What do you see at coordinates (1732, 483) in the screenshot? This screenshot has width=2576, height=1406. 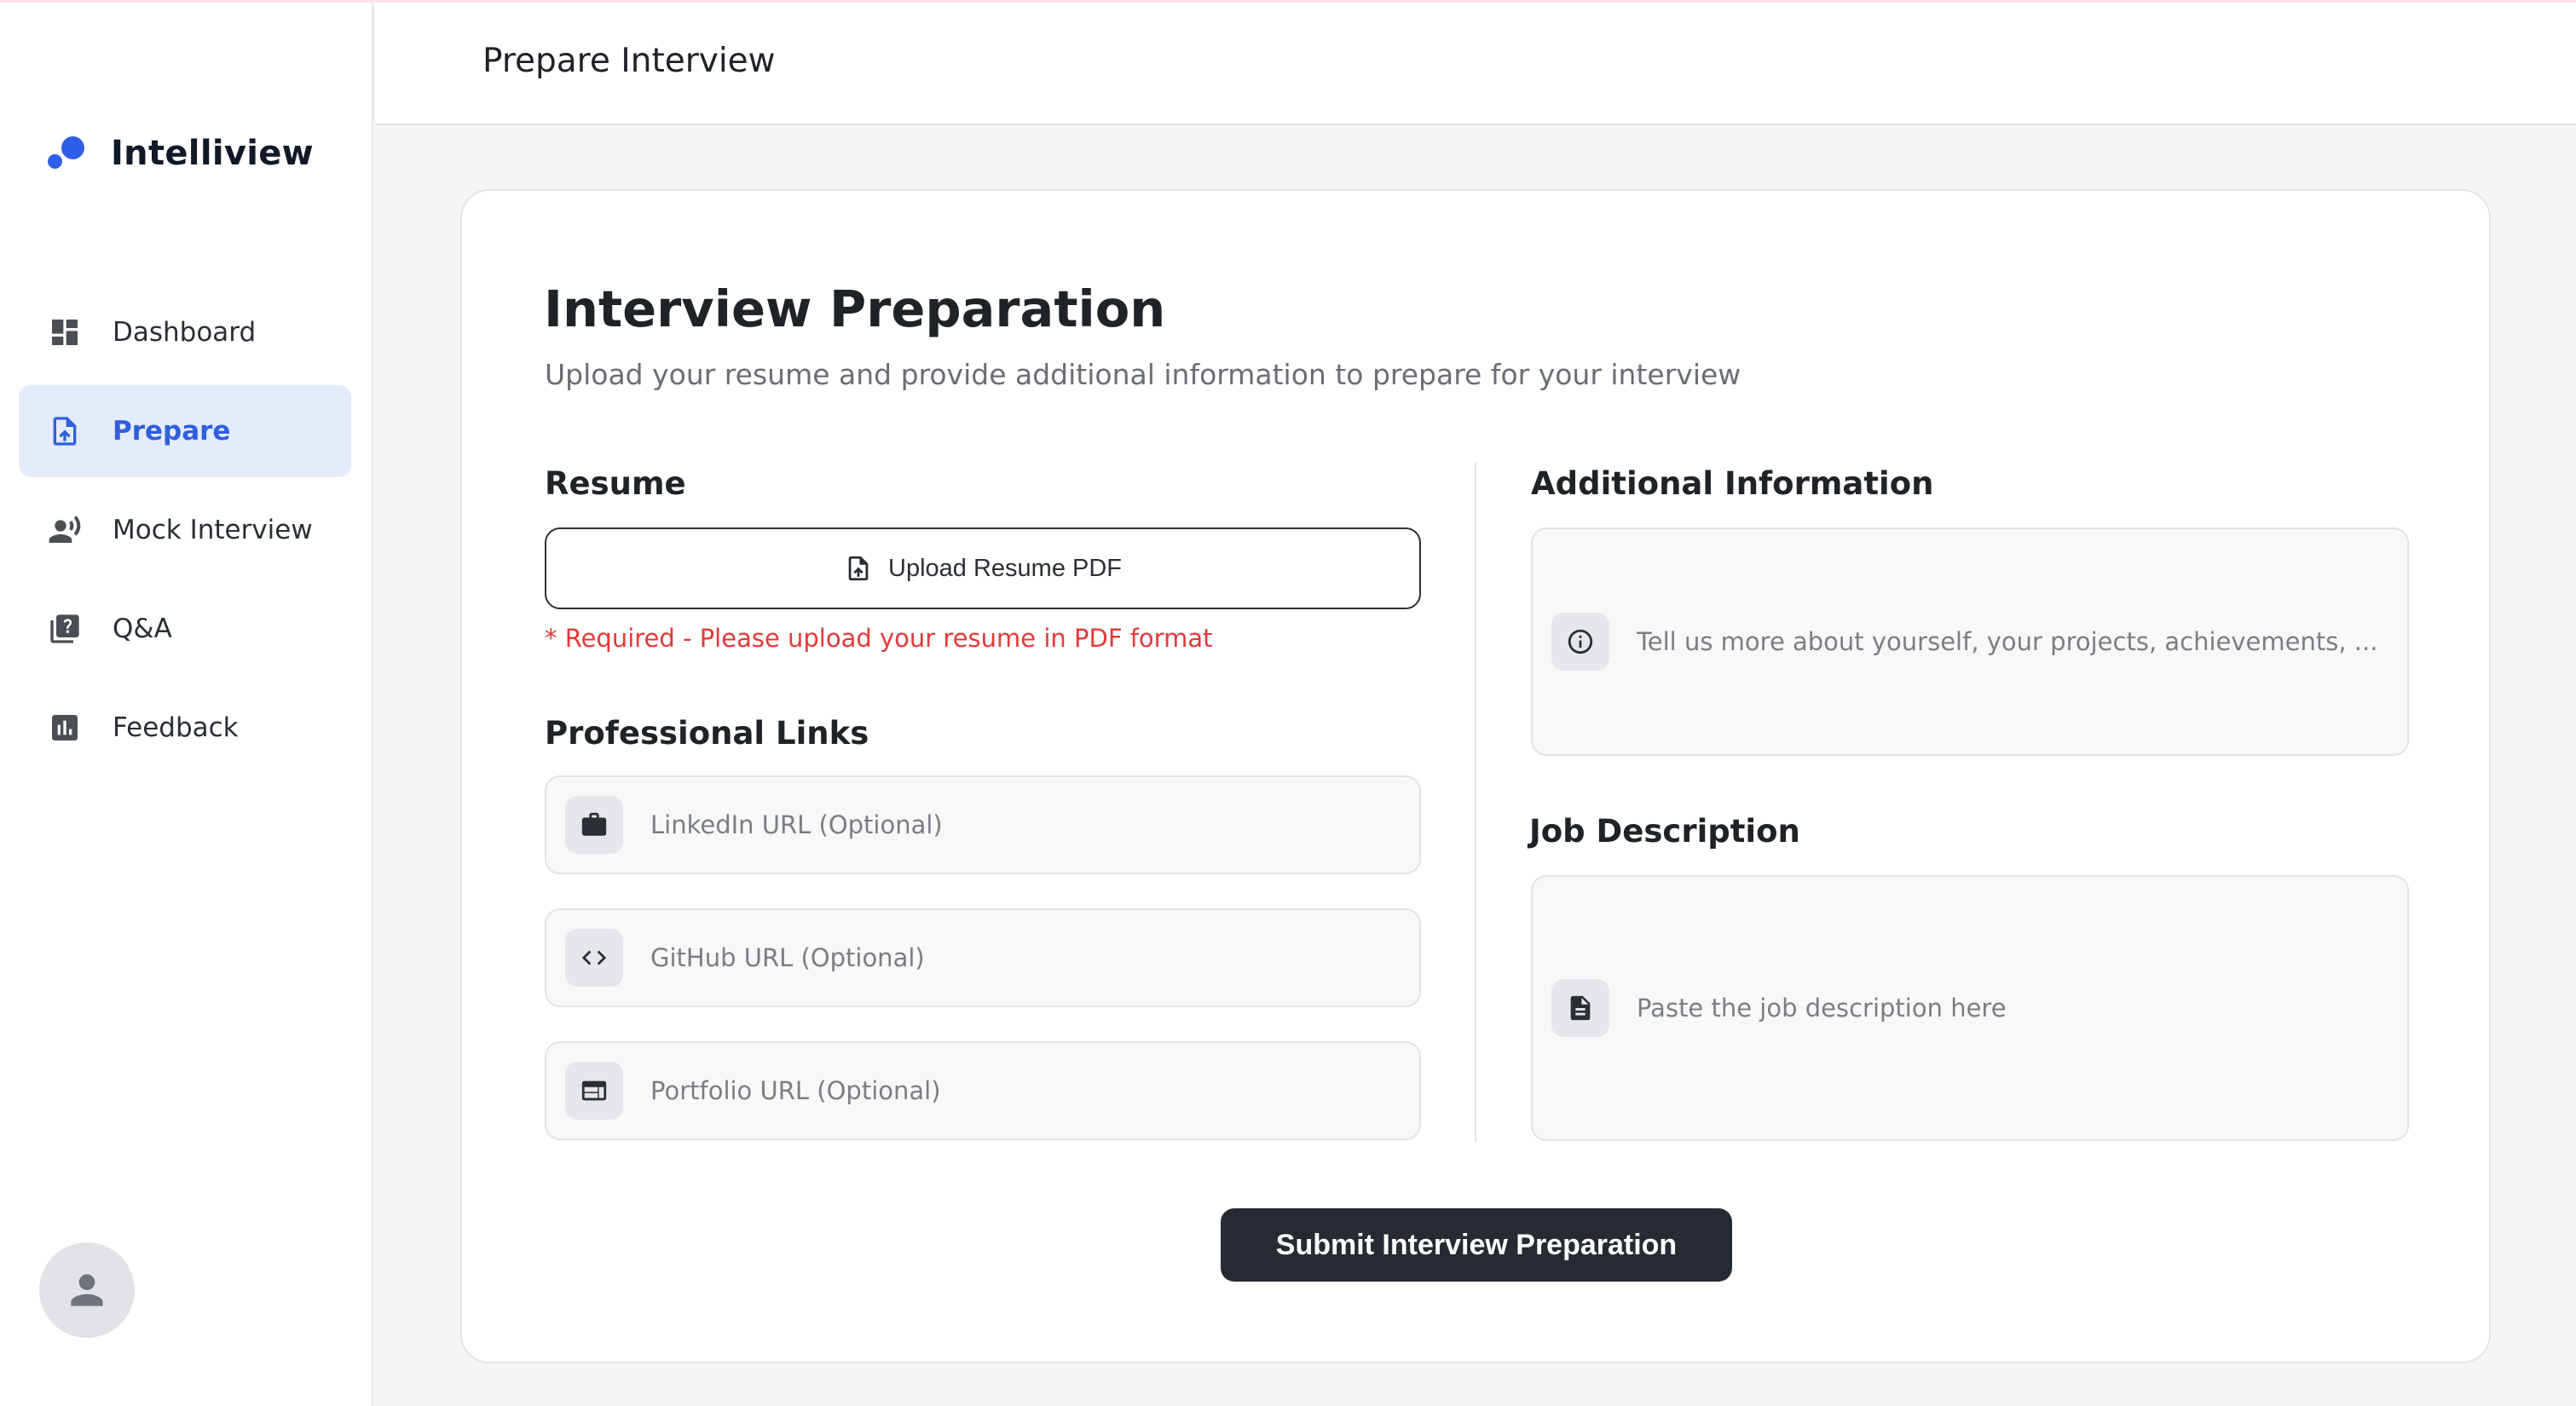 I see `additional-information-label: Additional Information` at bounding box center [1732, 483].